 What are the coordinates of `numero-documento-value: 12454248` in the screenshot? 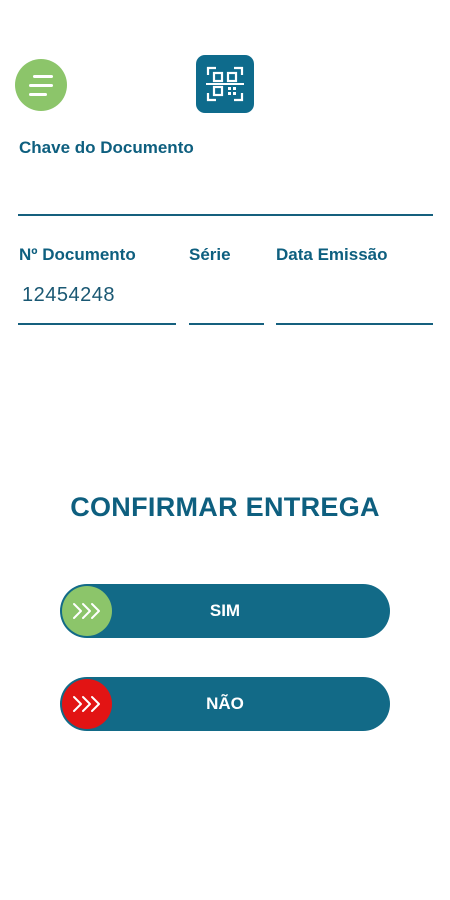 It's located at (68, 295).